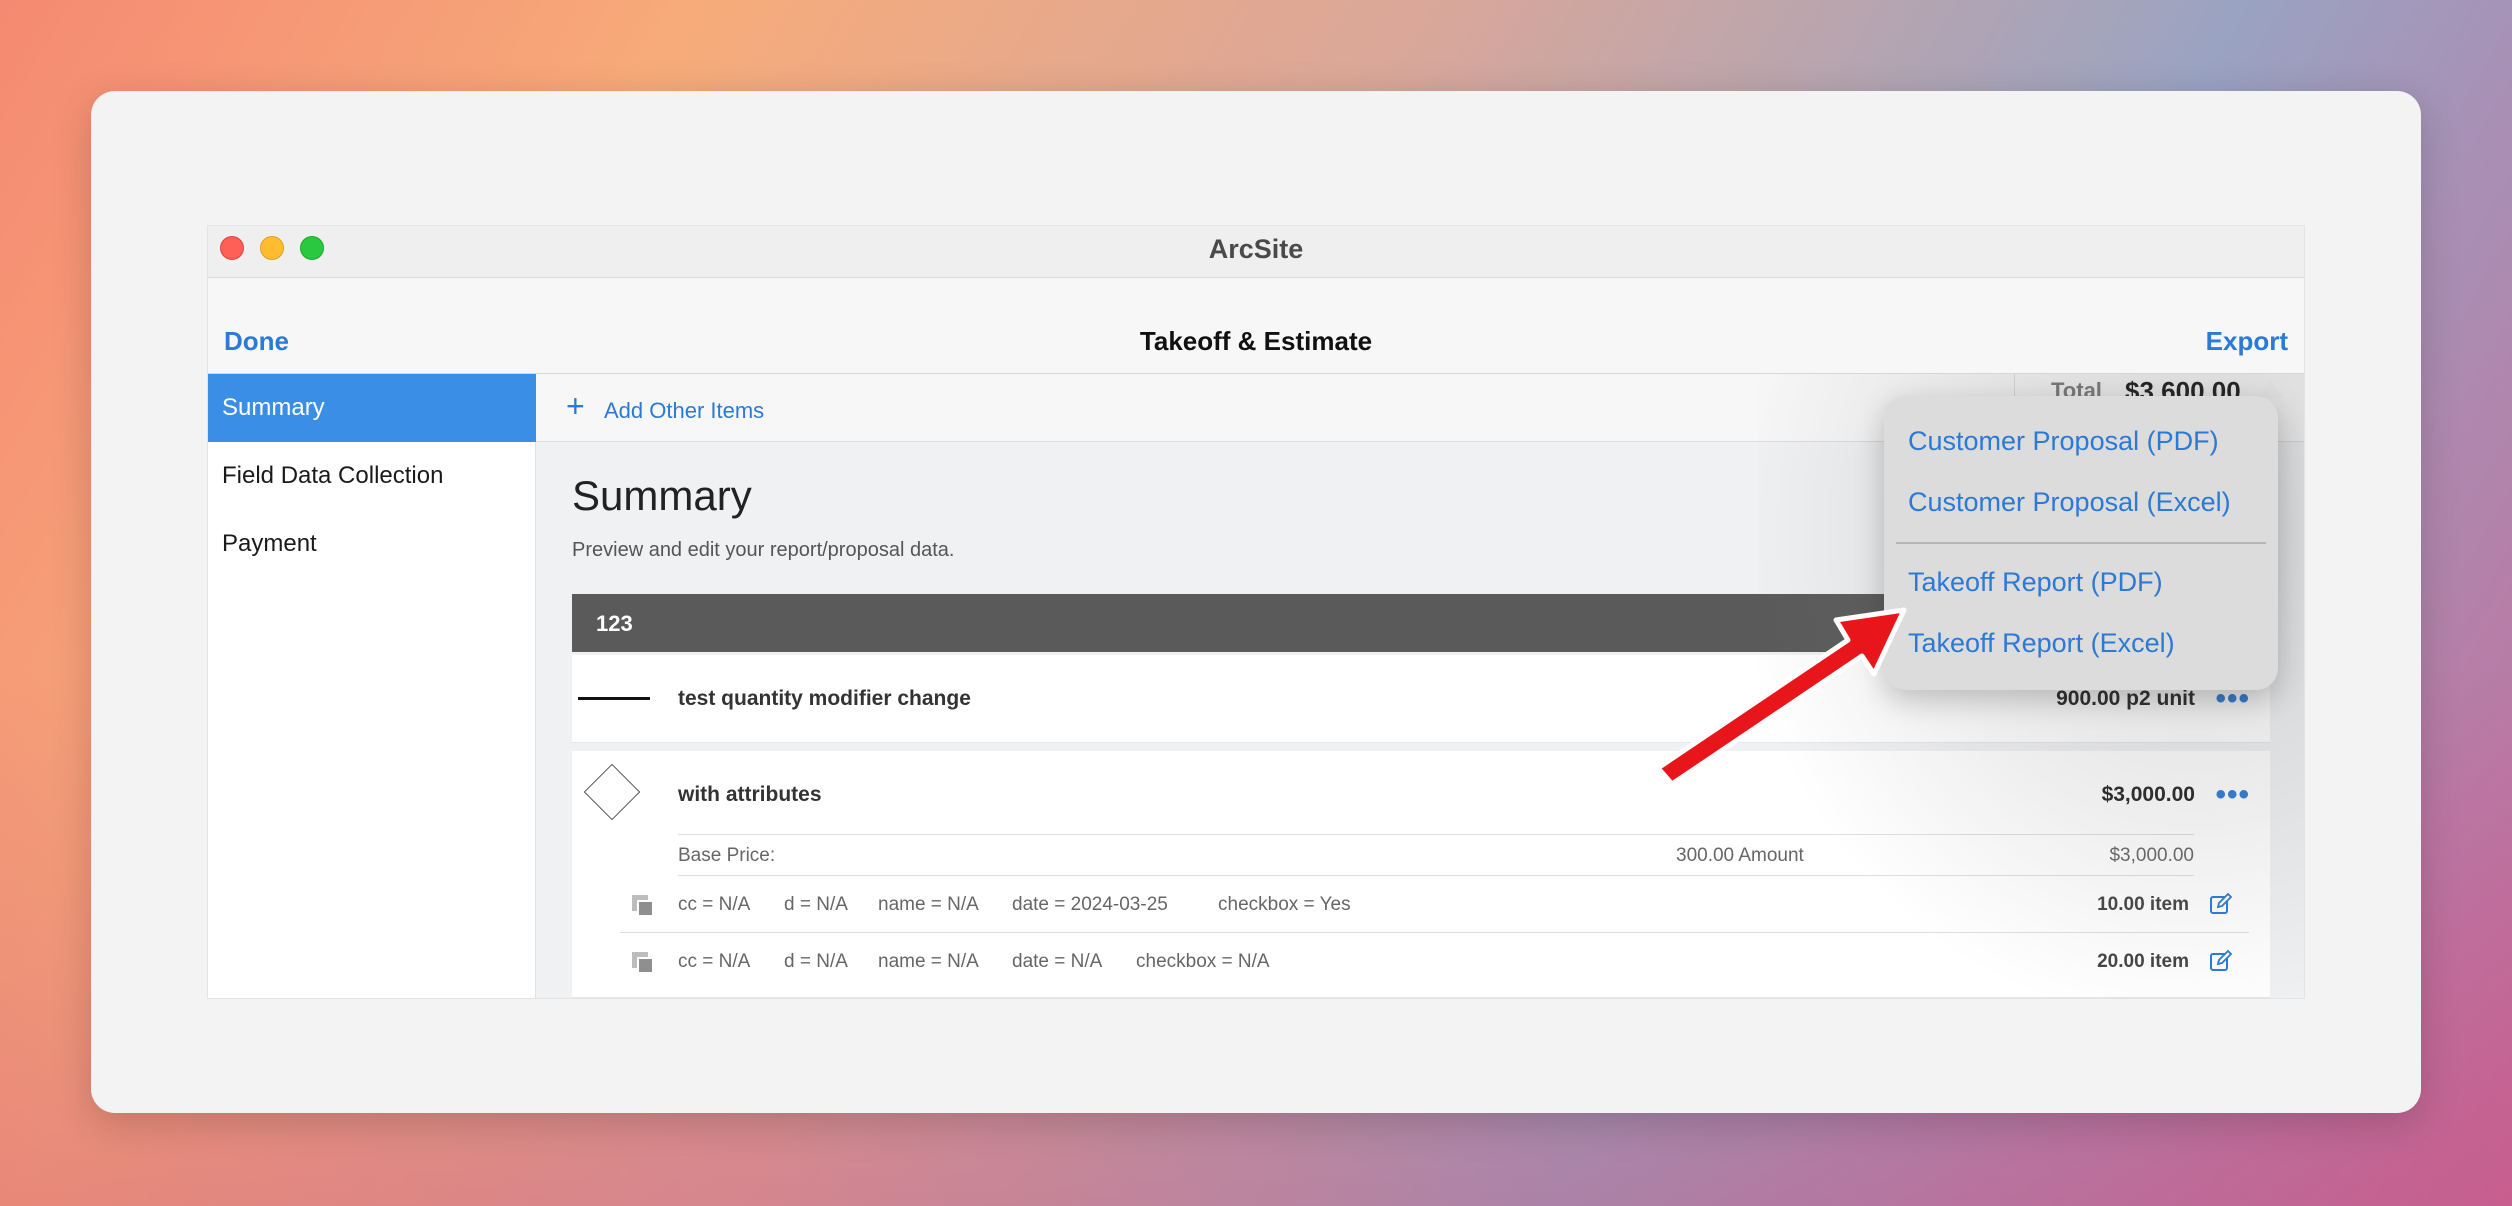  I want to click on diamond-icon, so click(612, 792).